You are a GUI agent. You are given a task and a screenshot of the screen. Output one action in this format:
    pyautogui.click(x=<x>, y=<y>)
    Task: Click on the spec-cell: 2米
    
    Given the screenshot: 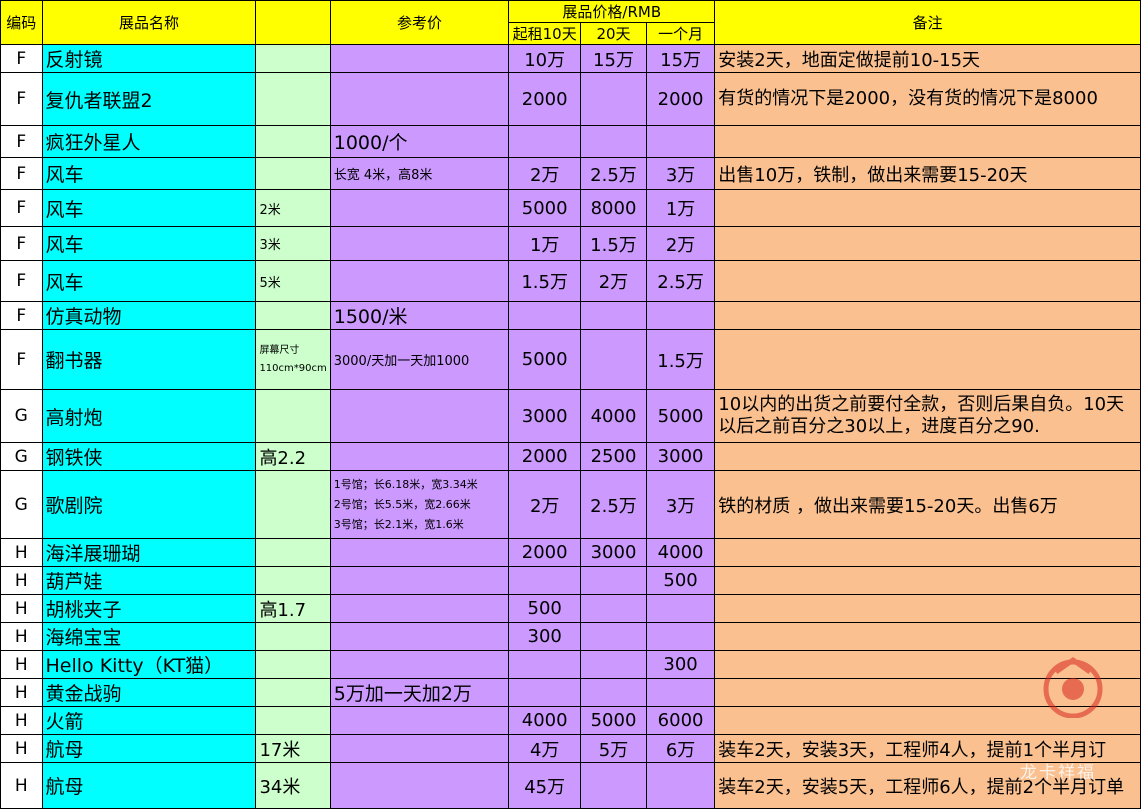 What is the action you would take?
    pyautogui.click(x=293, y=208)
    